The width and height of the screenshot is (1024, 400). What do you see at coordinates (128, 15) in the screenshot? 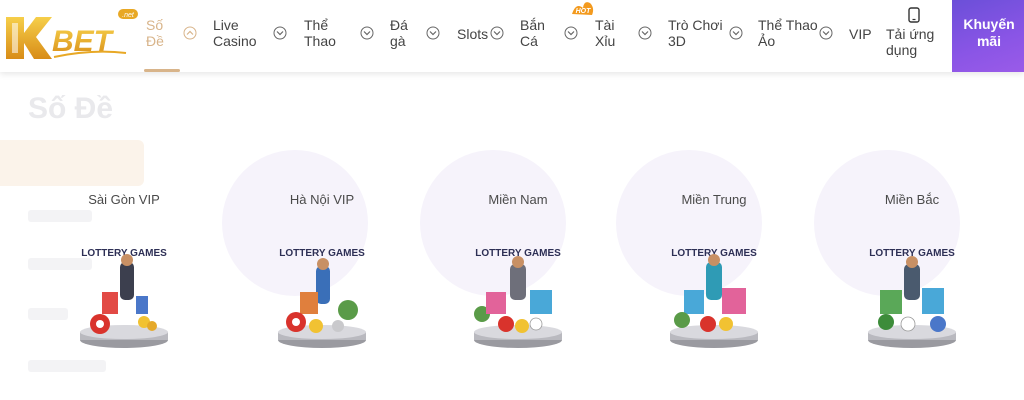
I see `svg-text: .net` at bounding box center [128, 15].